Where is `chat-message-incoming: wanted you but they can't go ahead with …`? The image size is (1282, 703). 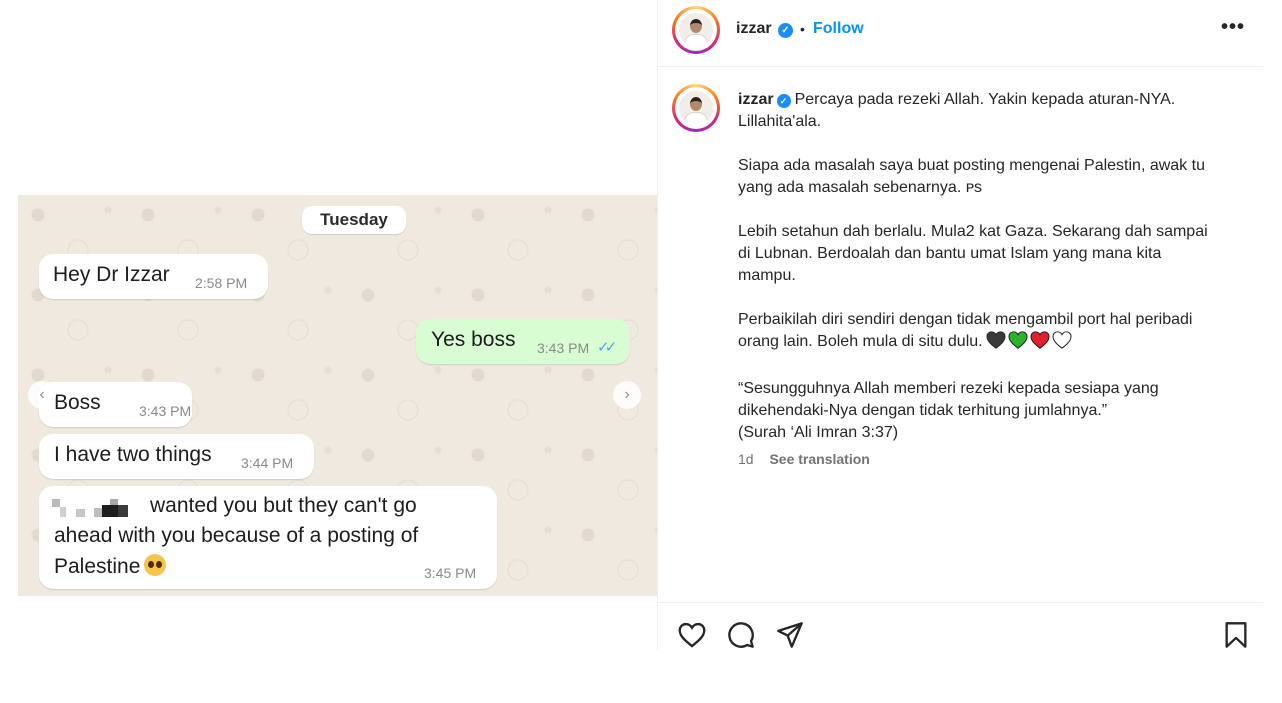
chat-message-incoming: wanted you but they can't go ahead with … is located at coordinates (268, 537).